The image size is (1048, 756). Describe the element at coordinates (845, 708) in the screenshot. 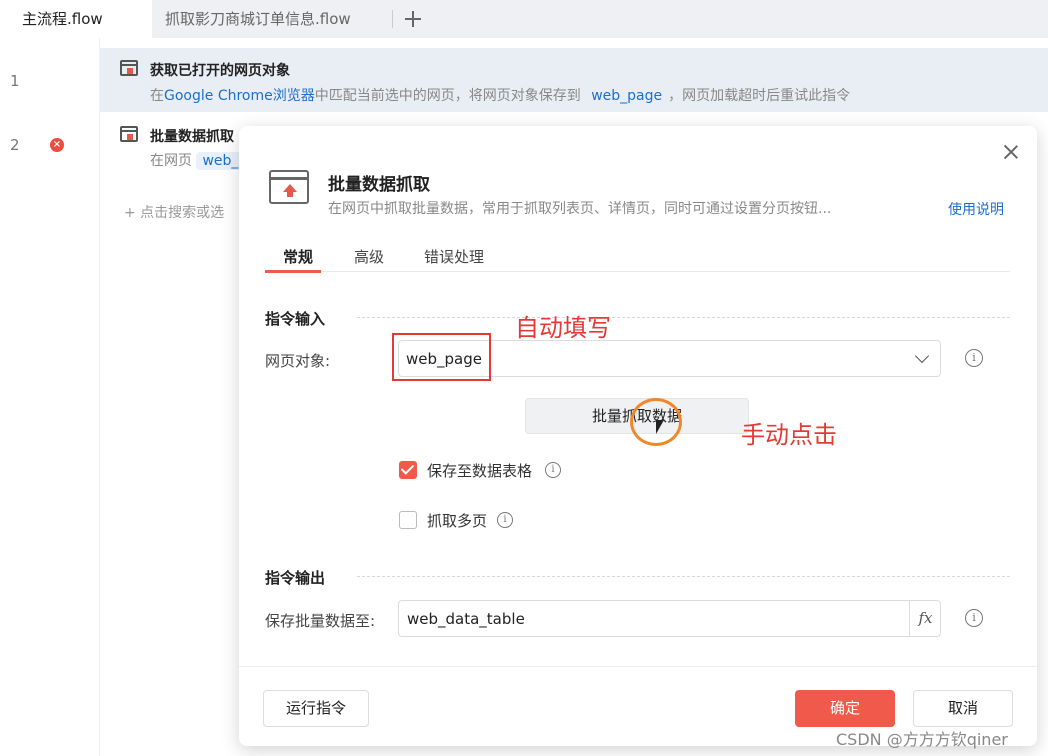

I see `confirm-button: 确定` at that location.